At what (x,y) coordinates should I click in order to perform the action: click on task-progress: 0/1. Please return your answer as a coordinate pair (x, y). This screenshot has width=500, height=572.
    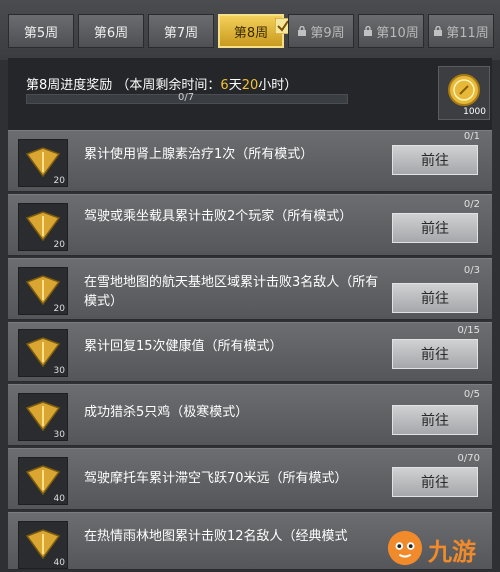
    Looking at the image, I should click on (471, 136).